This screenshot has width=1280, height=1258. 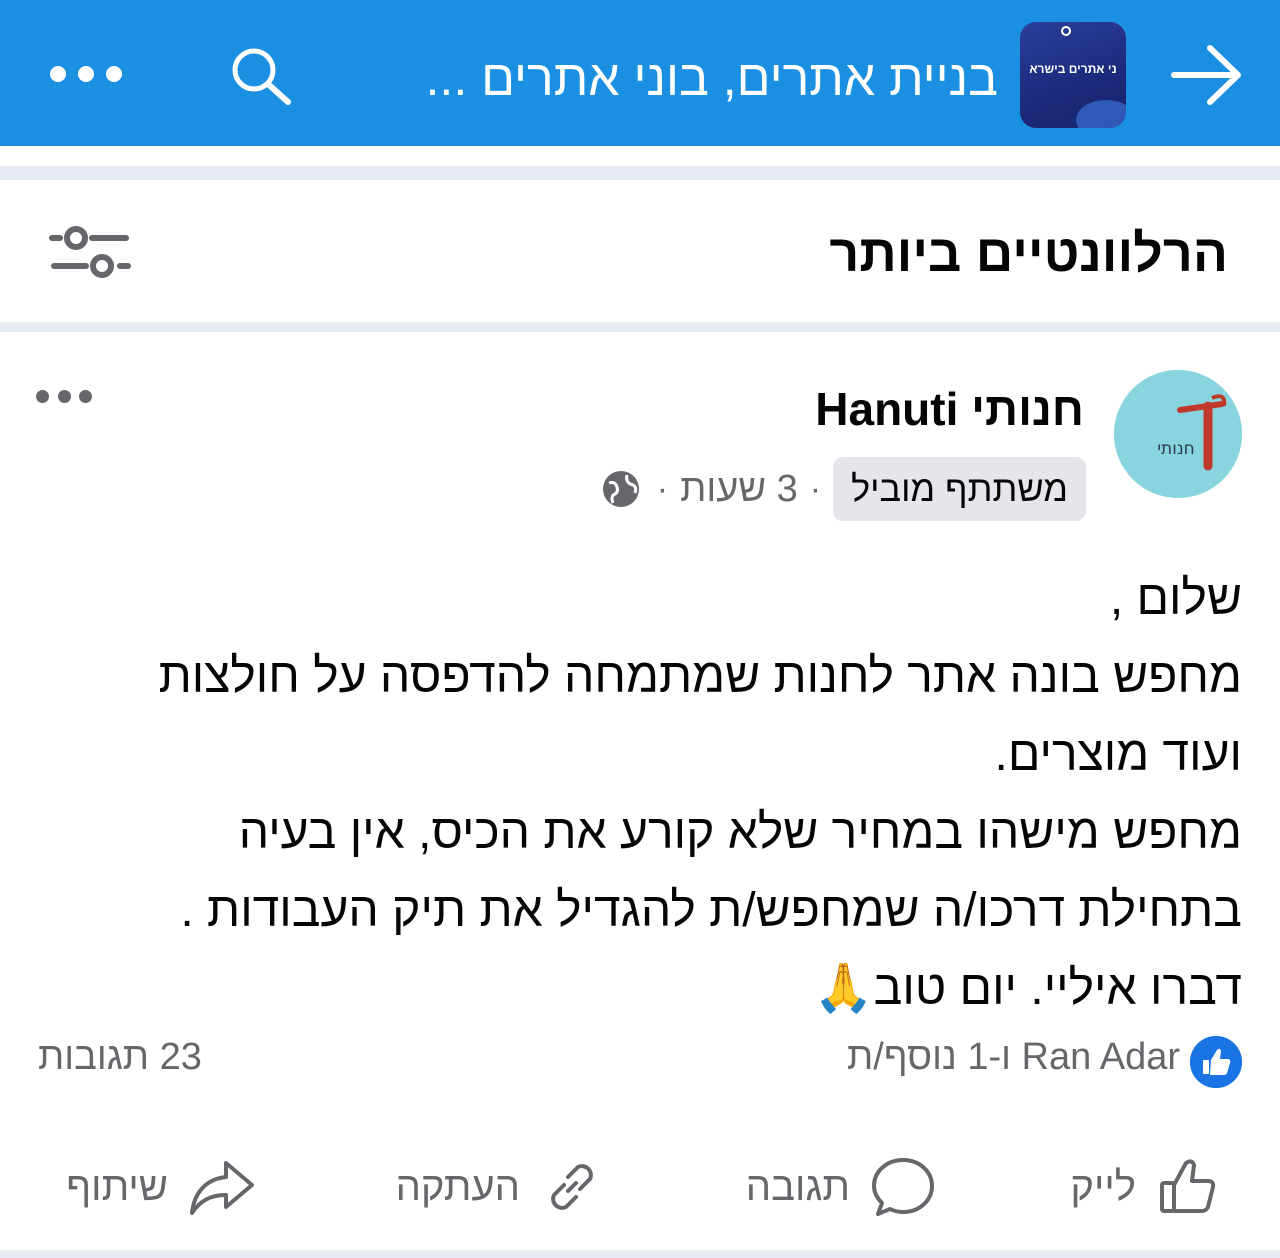 What do you see at coordinates (86, 74) in the screenshot?
I see `more-options-icon` at bounding box center [86, 74].